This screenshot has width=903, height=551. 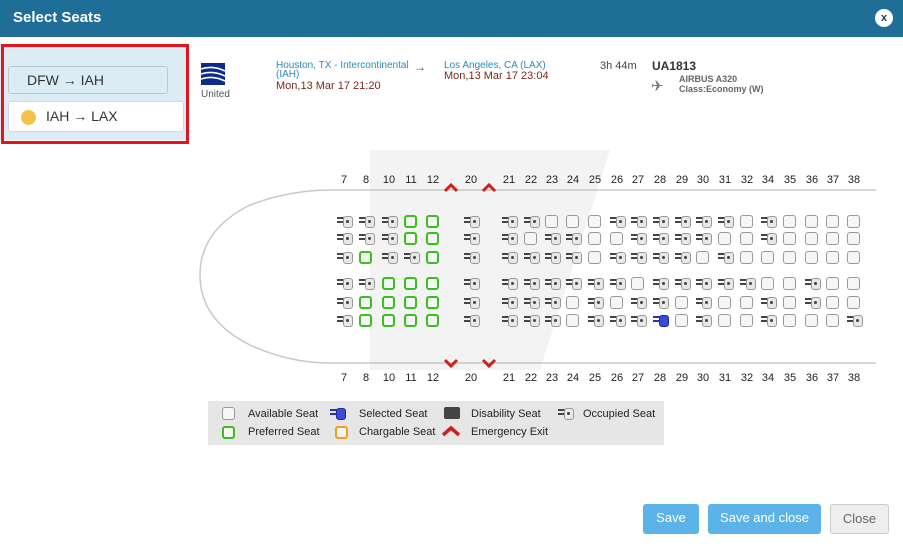 What do you see at coordinates (768, 180) in the screenshot?
I see `row-number-34: 34` at bounding box center [768, 180].